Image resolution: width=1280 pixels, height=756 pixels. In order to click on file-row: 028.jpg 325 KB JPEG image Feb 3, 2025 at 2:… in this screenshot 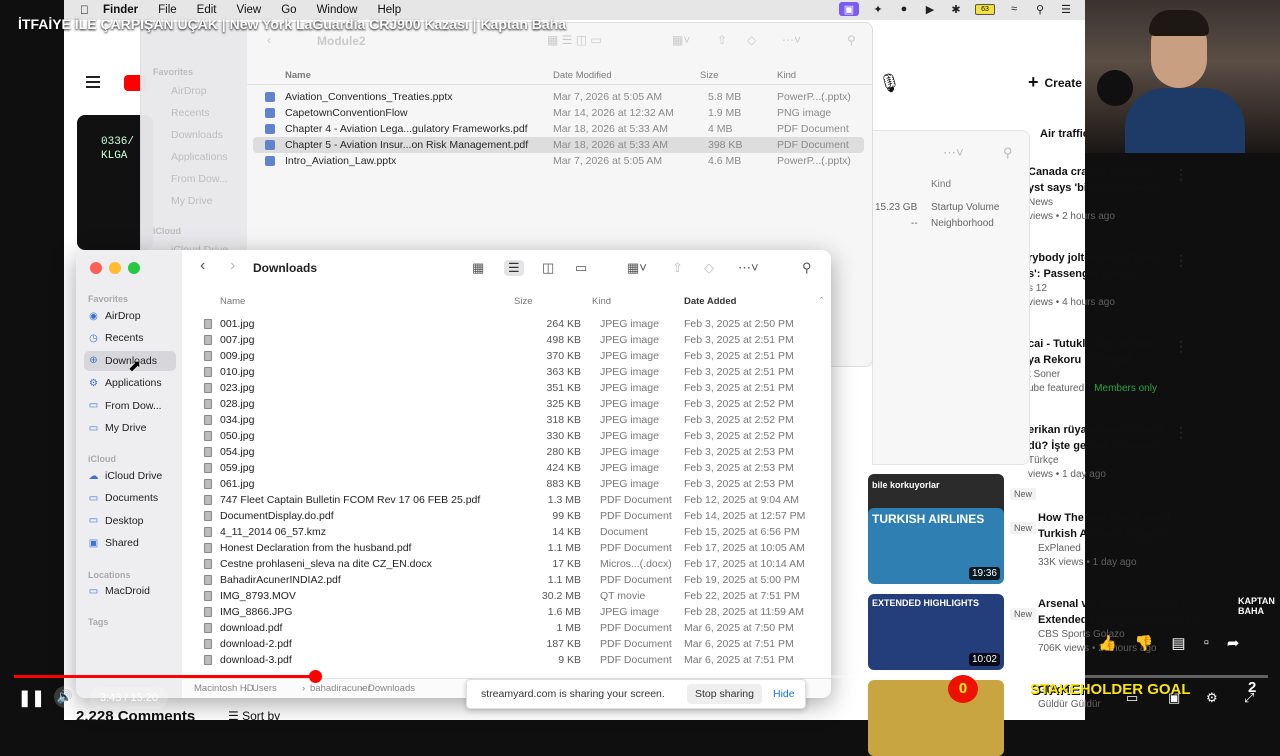, I will do `click(506, 404)`.